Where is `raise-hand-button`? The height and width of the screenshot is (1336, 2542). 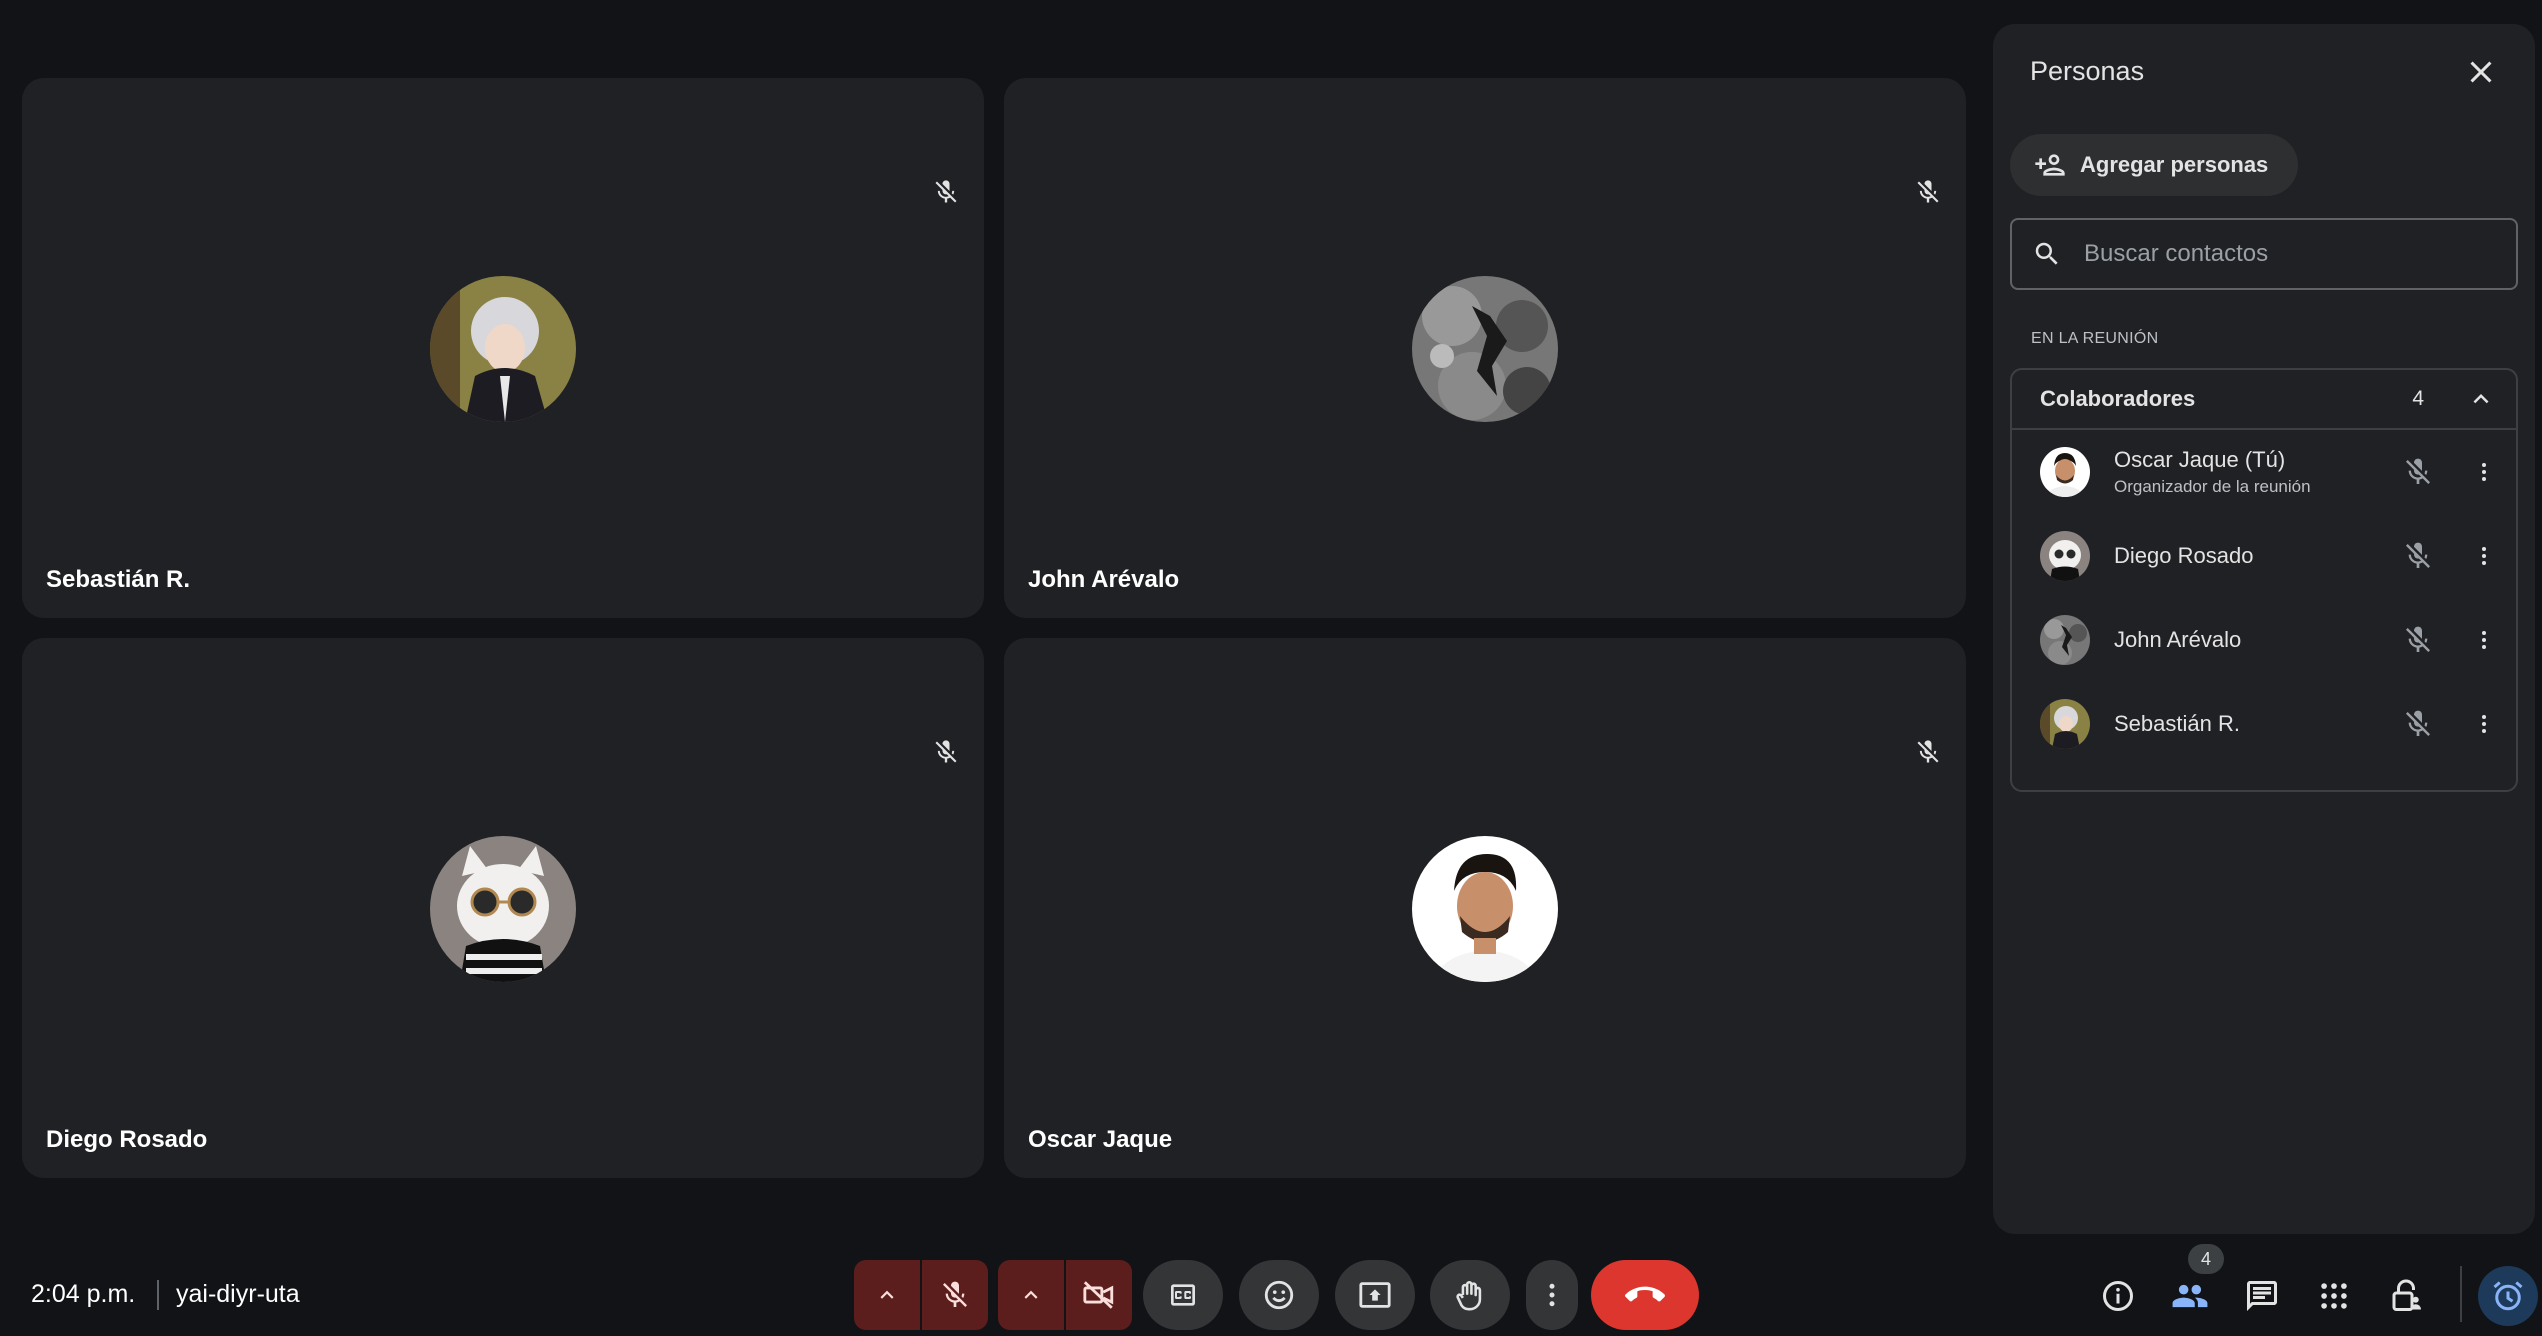
raise-hand-button is located at coordinates (1470, 1295).